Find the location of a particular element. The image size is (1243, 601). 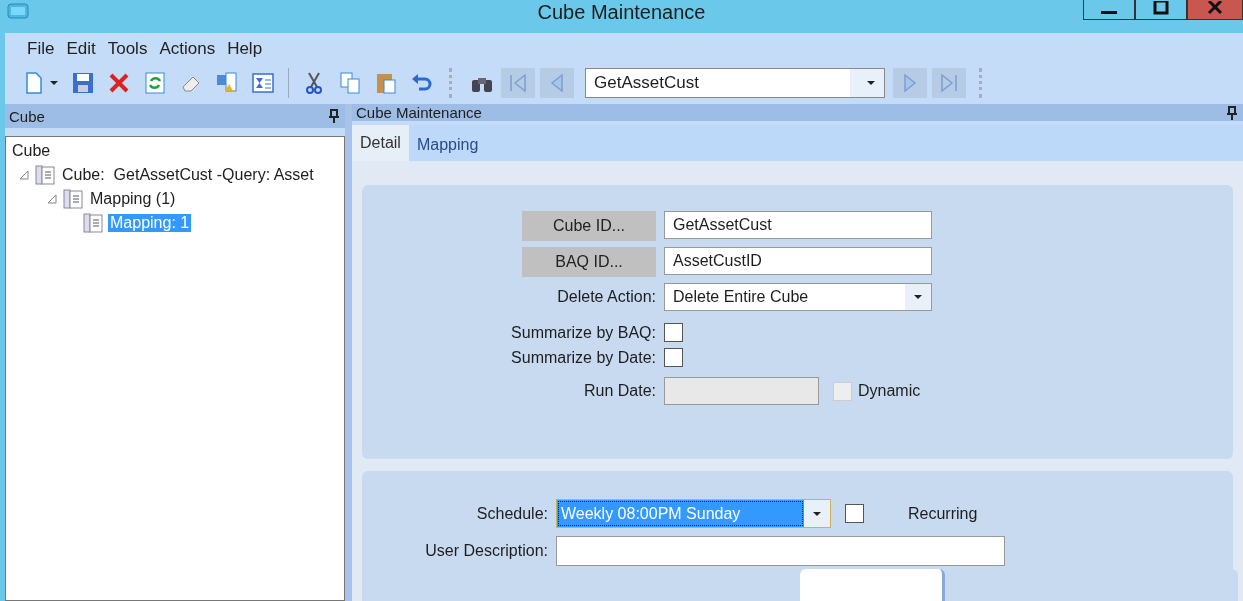

menu-item: Edit is located at coordinates (81, 48).